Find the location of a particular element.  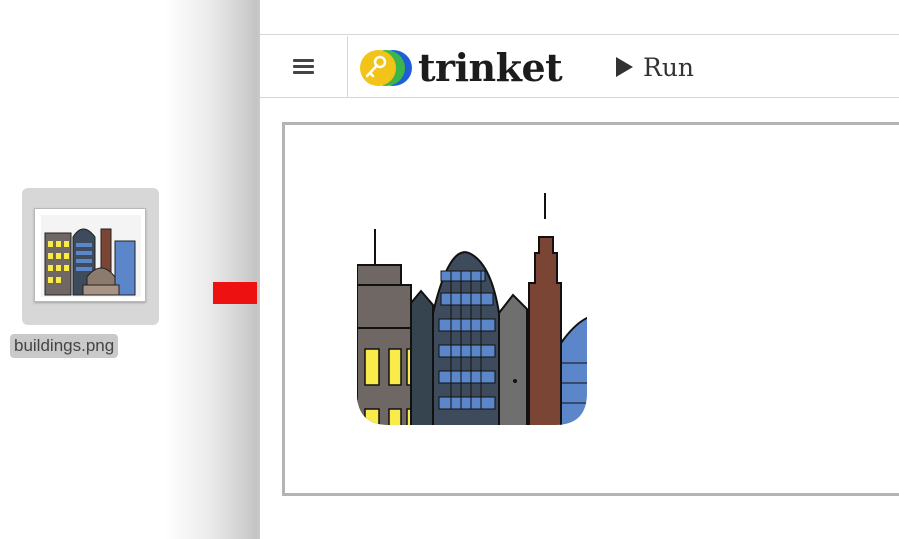

file-name-label: buildings.png is located at coordinates (64, 346).